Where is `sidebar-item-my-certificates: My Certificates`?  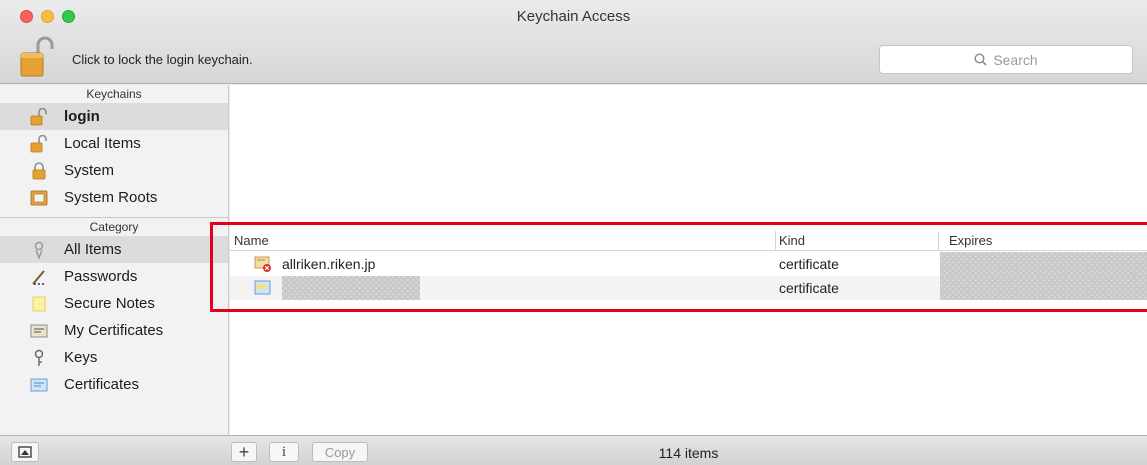 sidebar-item-my-certificates: My Certificates is located at coordinates (114, 330).